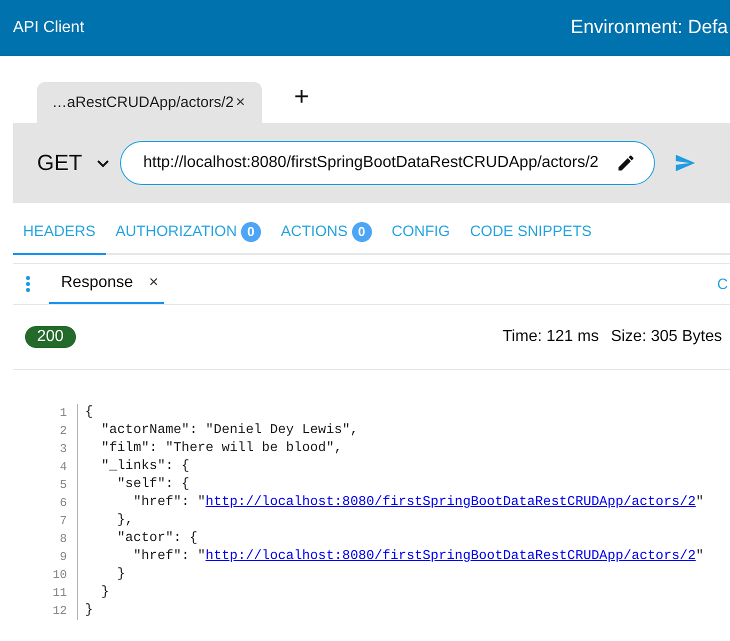  I want to click on environment-label: Environment: Defa, so click(649, 28).